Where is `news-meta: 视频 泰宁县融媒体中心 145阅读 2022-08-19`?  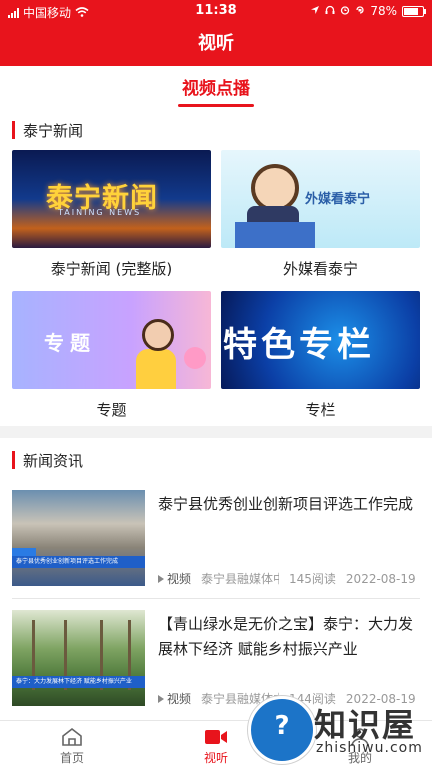 news-meta: 视频 泰宁县融媒体中心 145阅读 2022-08-19 is located at coordinates (290, 578).